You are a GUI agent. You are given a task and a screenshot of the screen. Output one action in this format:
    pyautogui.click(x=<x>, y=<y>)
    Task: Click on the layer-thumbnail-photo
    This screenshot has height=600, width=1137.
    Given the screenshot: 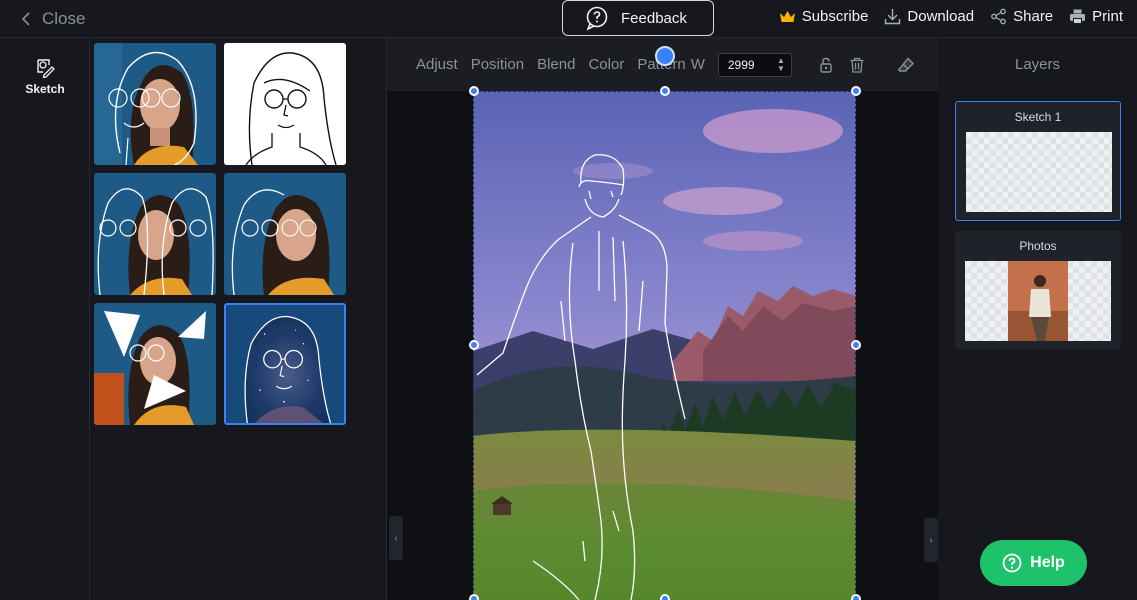 What is the action you would take?
    pyautogui.click(x=1038, y=301)
    